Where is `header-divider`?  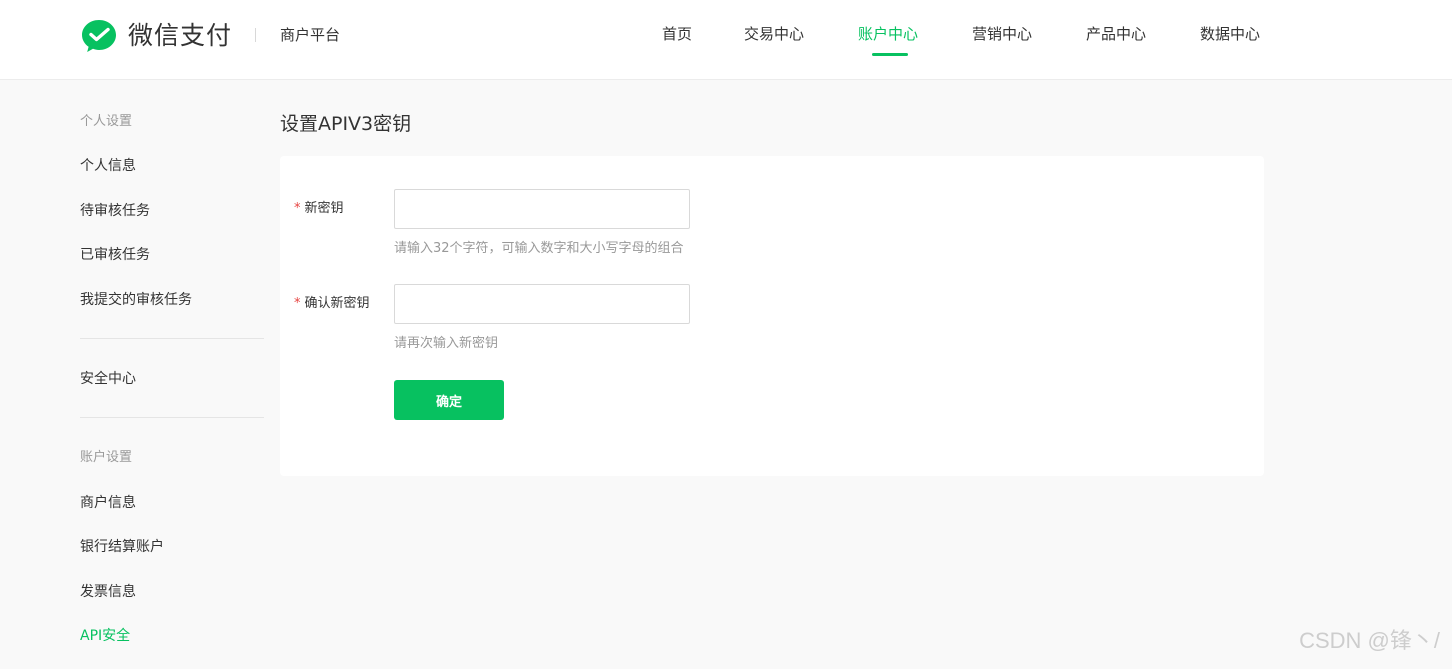
header-divider is located at coordinates (255, 35).